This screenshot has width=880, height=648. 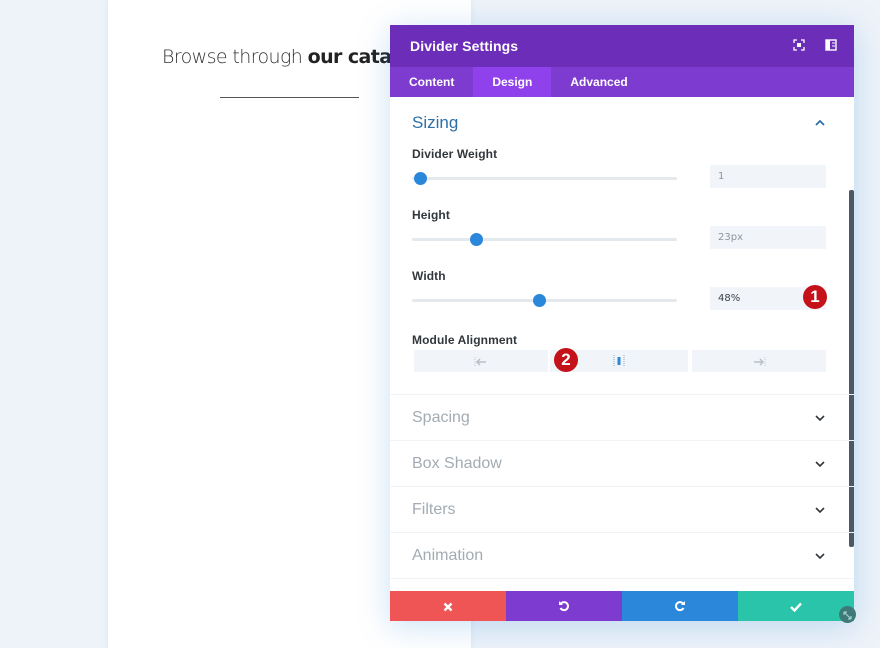 I want to click on resize-icon, so click(x=847, y=614).